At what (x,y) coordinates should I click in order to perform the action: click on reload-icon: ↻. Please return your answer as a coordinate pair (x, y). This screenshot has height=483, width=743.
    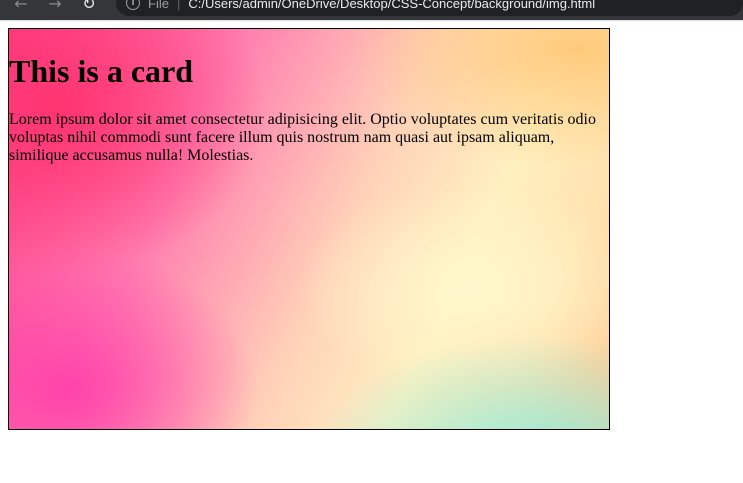
    Looking at the image, I should click on (89, 6).